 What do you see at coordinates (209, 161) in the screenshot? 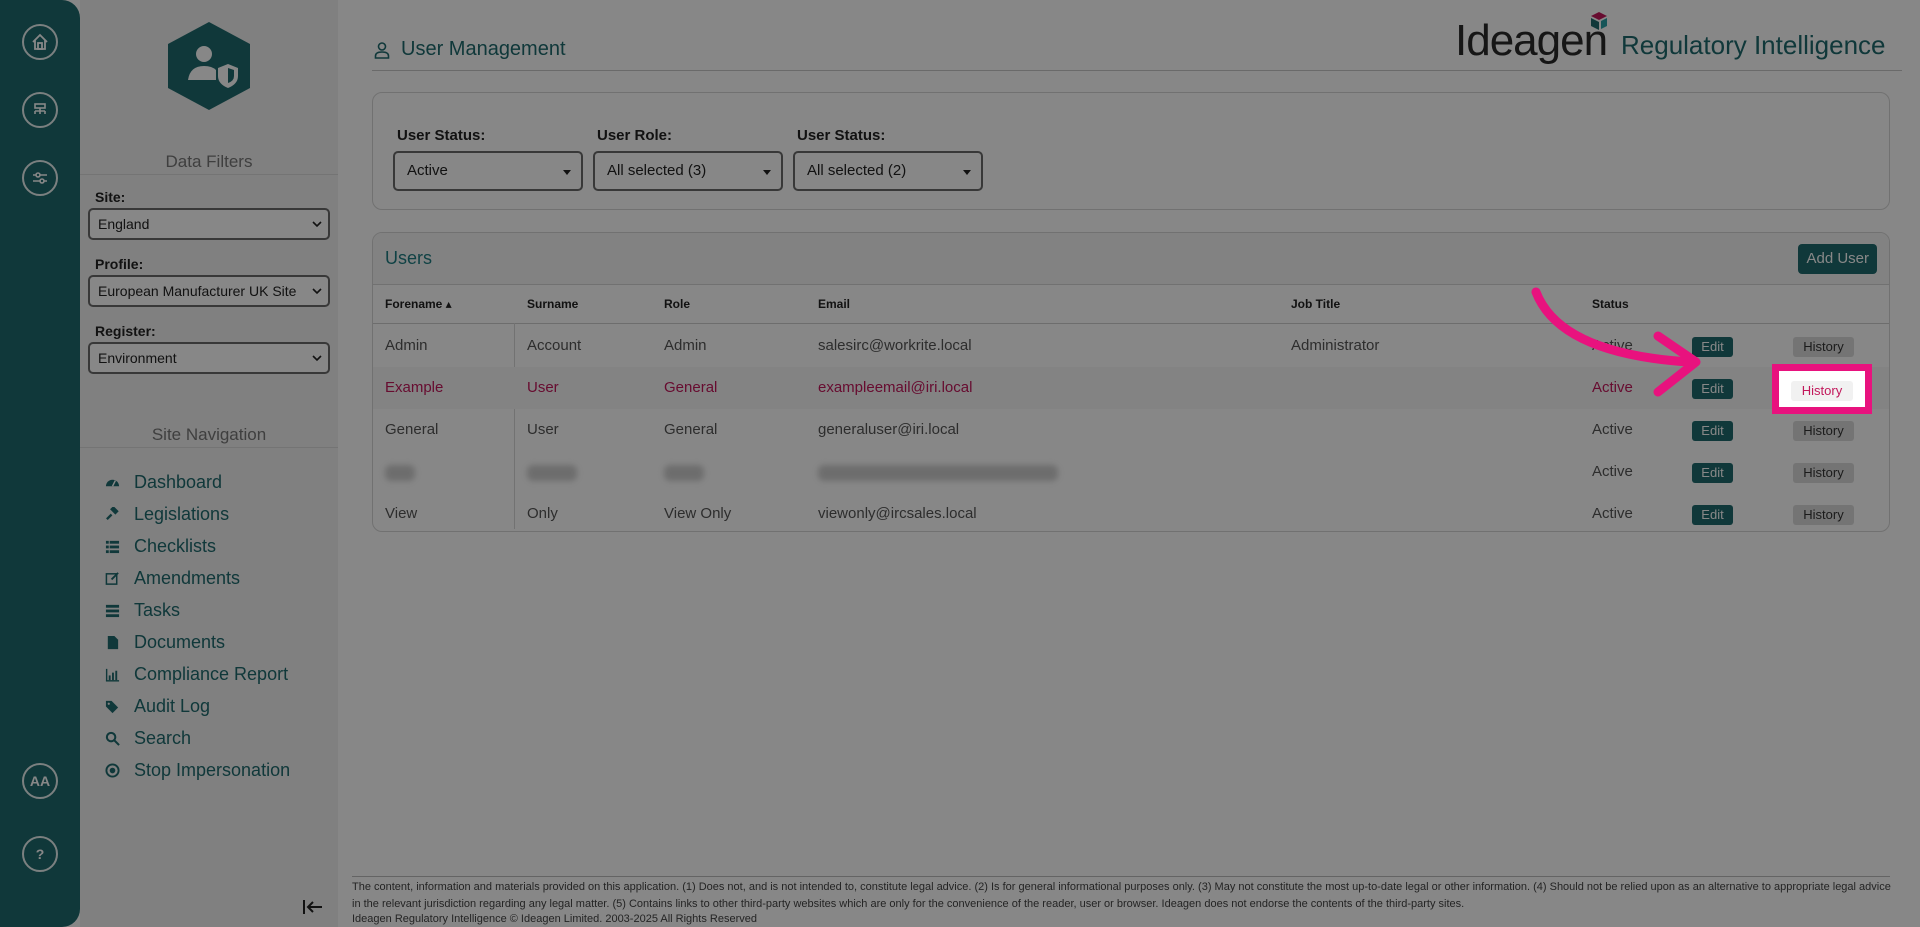
I see `data-filters-title: Data Filters` at bounding box center [209, 161].